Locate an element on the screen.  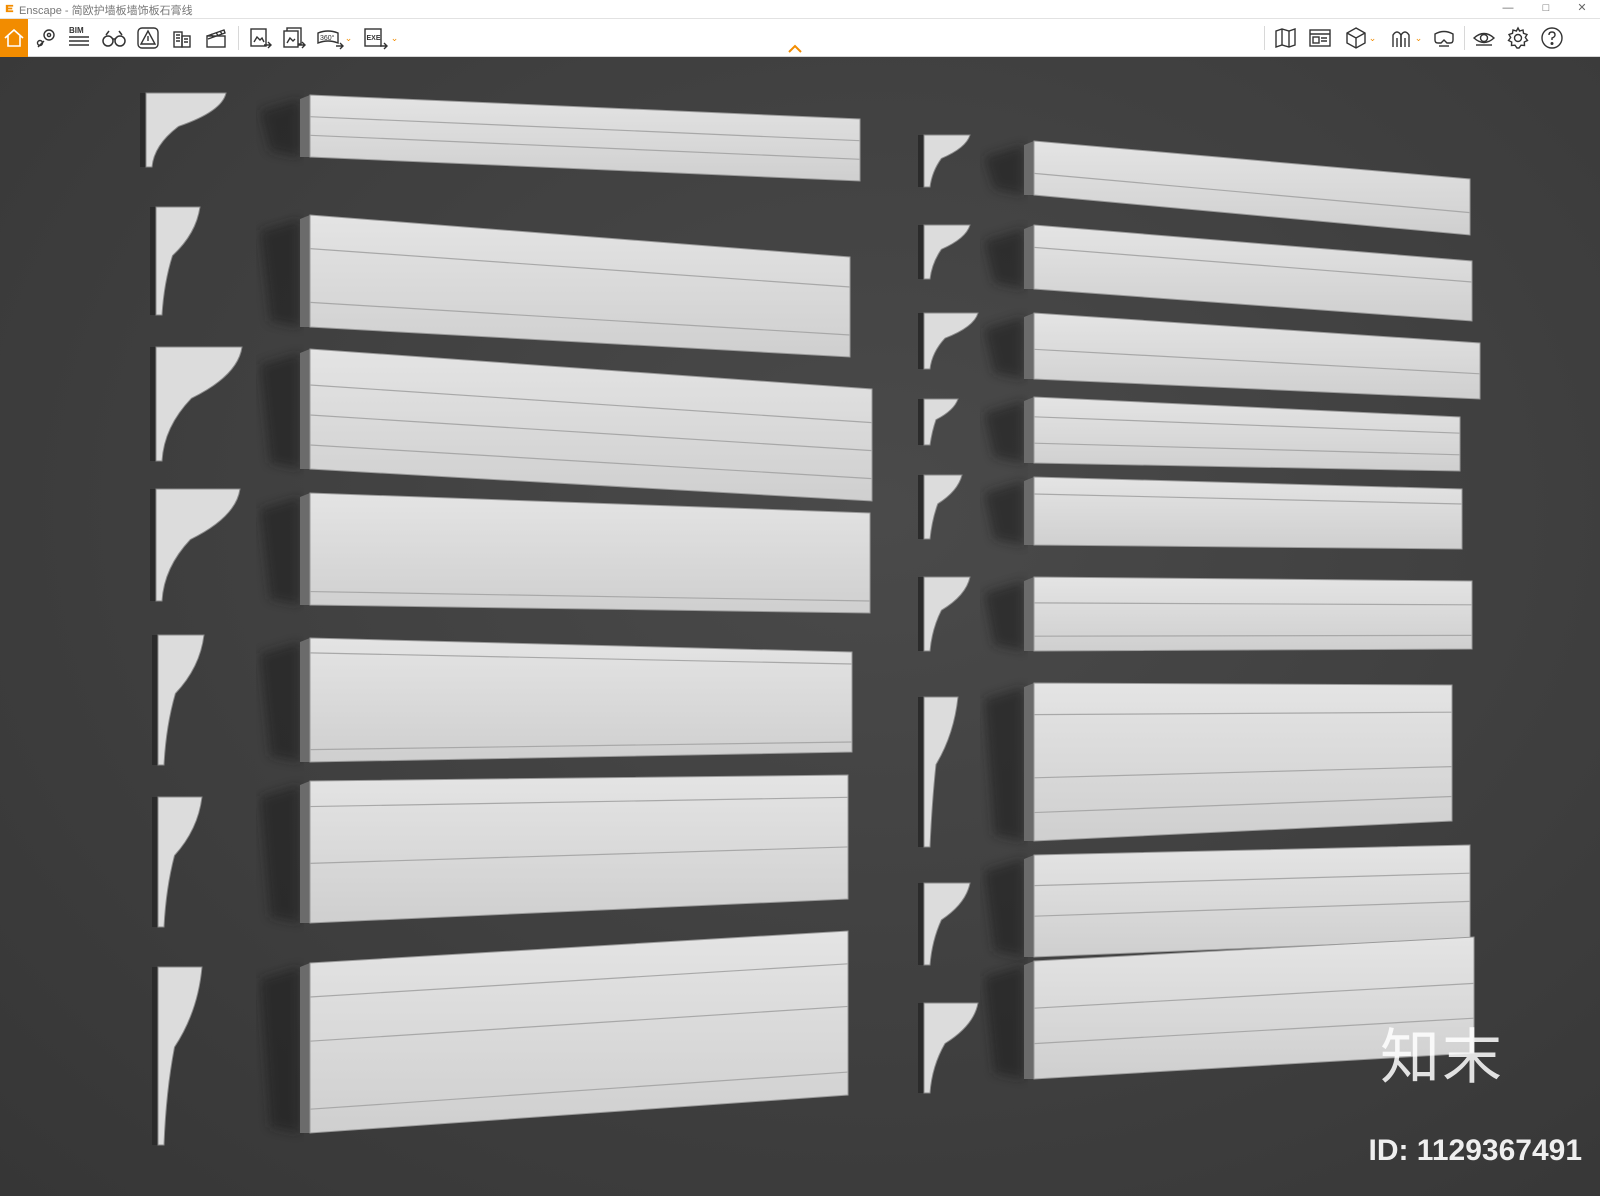
minimize-button: — is located at coordinates (1508, 9).